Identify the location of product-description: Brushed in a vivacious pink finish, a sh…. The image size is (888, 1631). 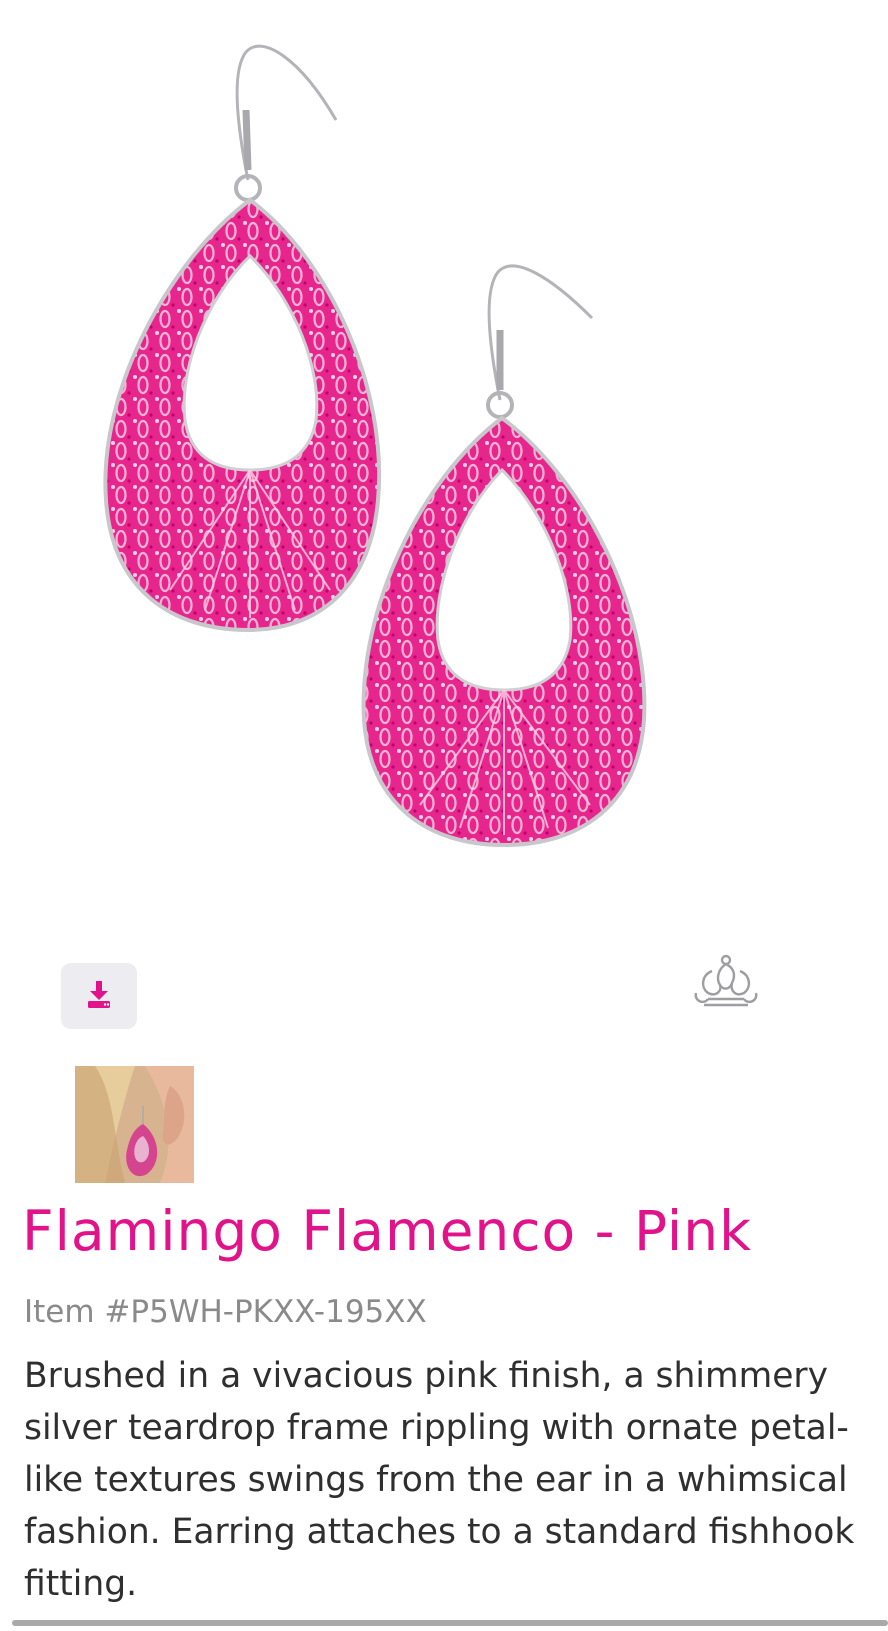
(439, 1480).